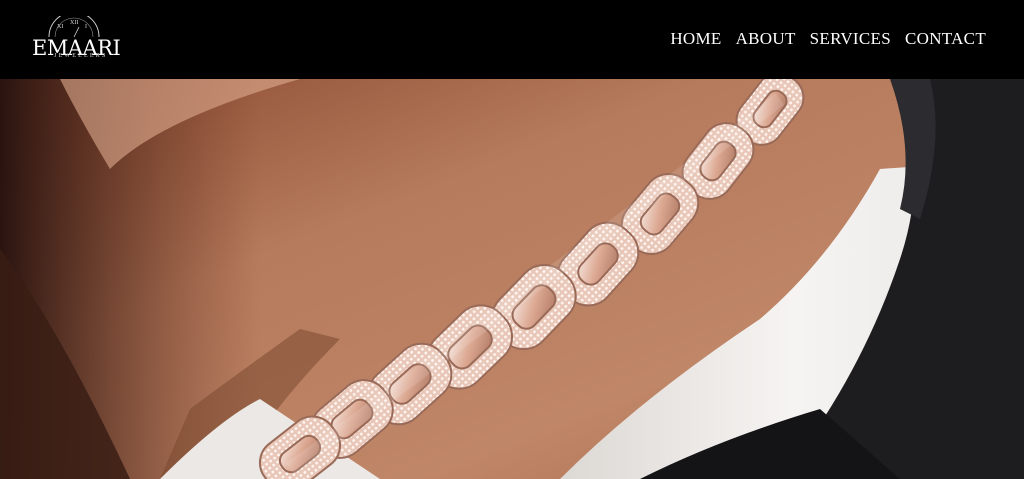 This screenshot has width=1024, height=479. I want to click on main-nav: HOME ABOUT SERVICES CONTACT, so click(828, 39).